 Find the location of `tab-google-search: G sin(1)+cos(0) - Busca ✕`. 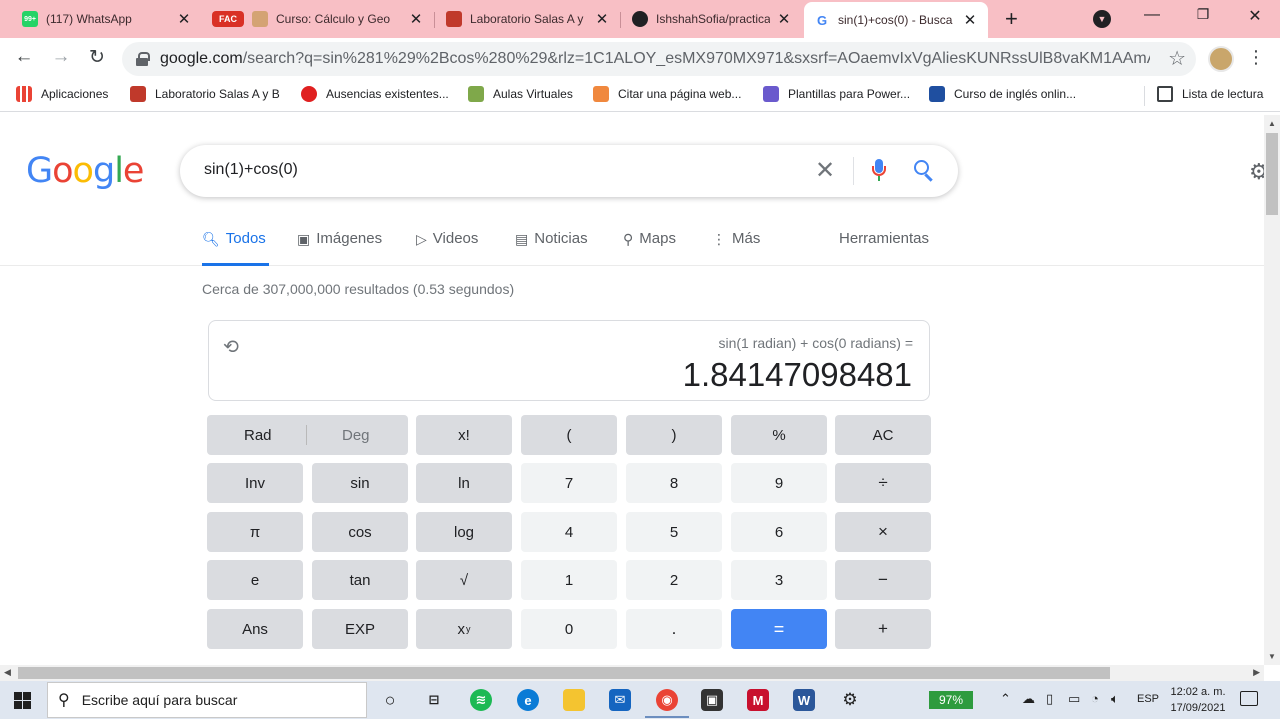

tab-google-search: G sin(1)+cos(0) - Busca ✕ is located at coordinates (896, 20).